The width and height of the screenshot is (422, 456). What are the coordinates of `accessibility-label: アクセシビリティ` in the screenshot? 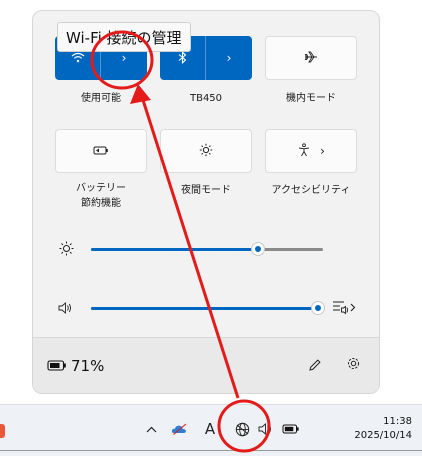 It's located at (311, 190).